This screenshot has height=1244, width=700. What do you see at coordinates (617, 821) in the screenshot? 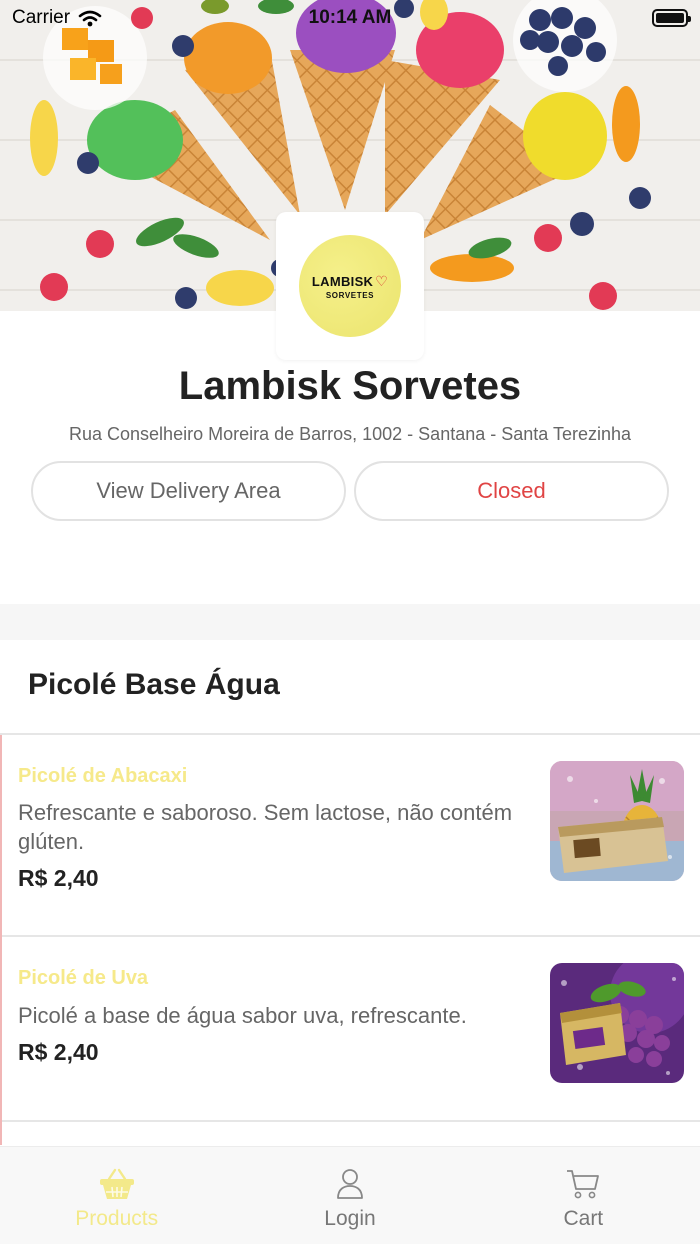
I see `product-image-abacaxi` at bounding box center [617, 821].